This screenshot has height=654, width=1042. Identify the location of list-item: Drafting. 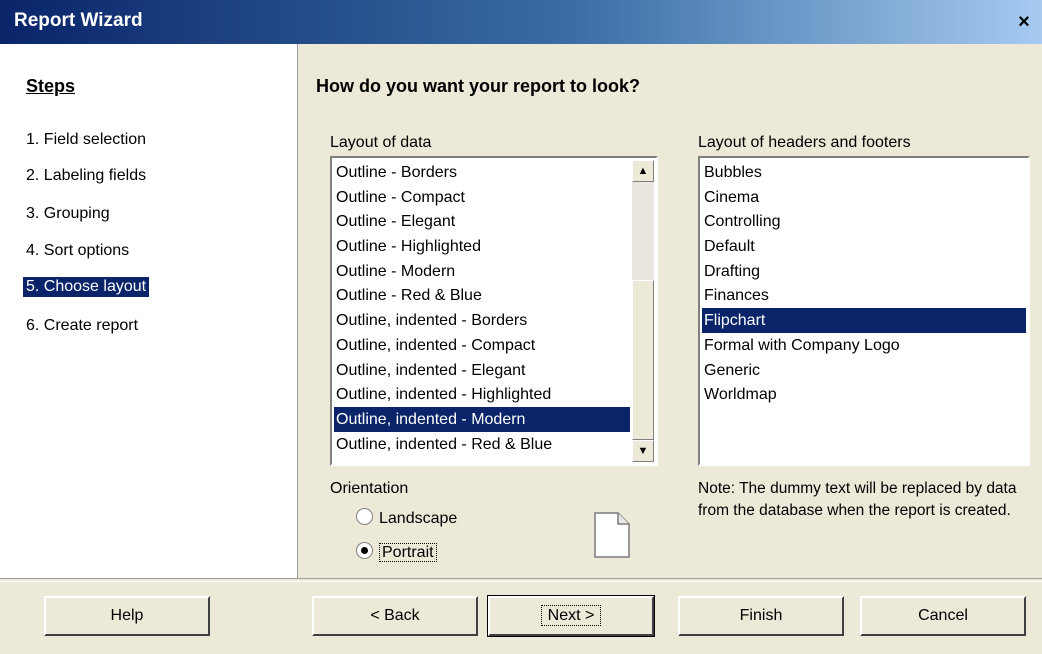
(864, 271).